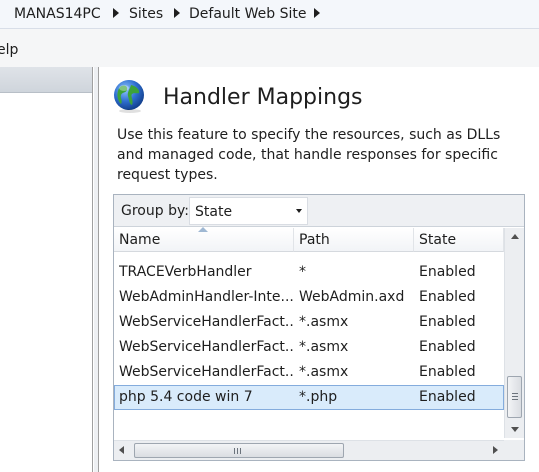 The width and height of the screenshot is (539, 472). I want to click on arrow-up-icon, so click(515, 236).